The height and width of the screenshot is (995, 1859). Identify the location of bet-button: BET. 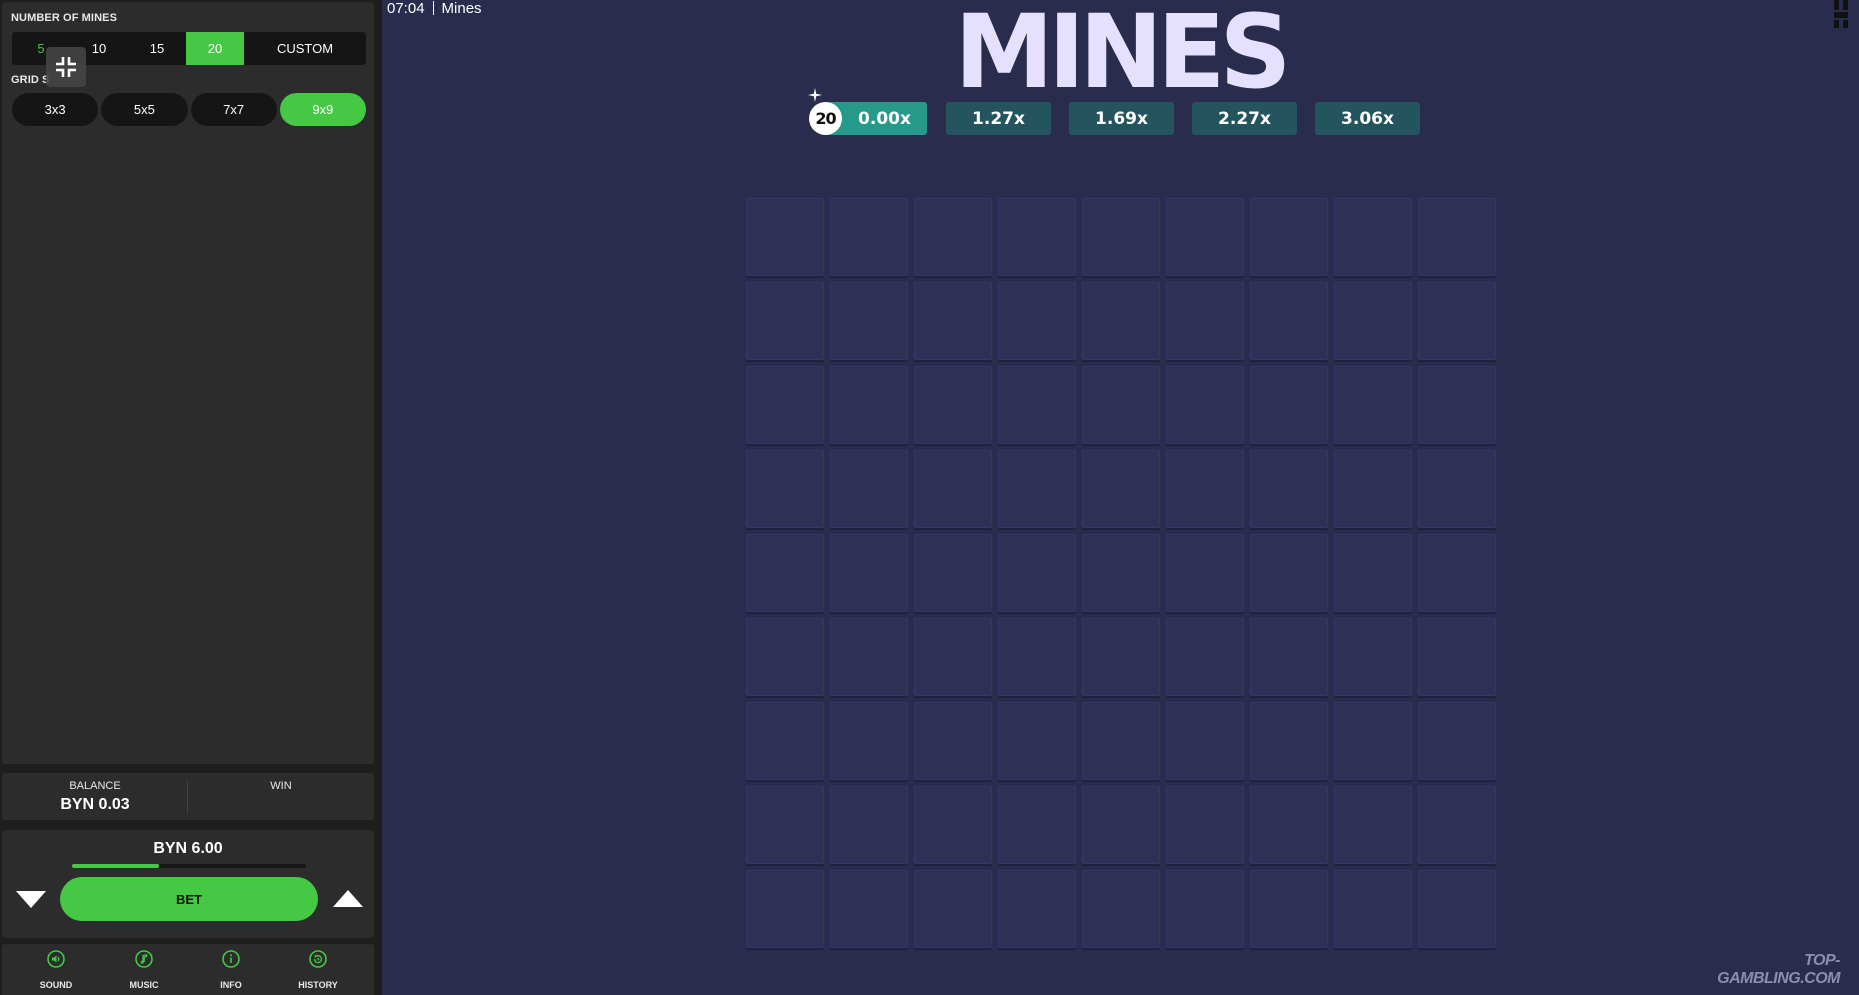
(189, 899).